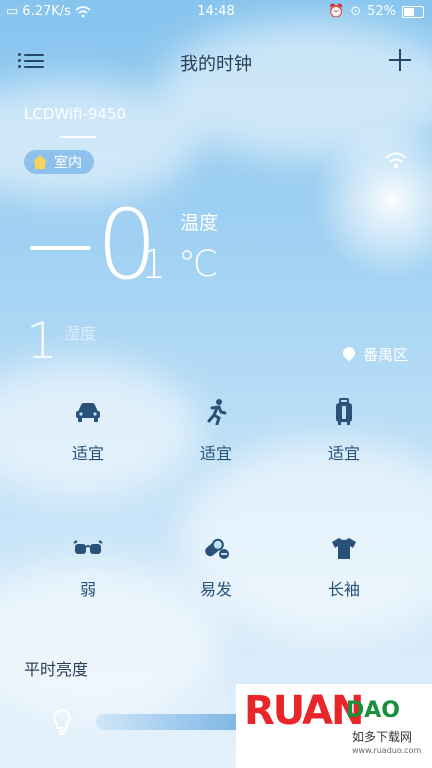  I want to click on bulb-icon, so click(62, 721).